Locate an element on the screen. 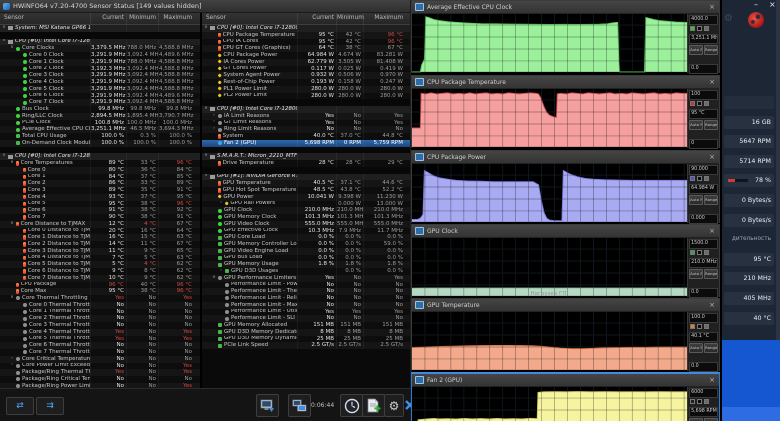 Image resolution: width=780 pixels, height=421 pixels. sensor-row: GT Cores Power 0.117 W 0.025 W 0.419 W is located at coordinates (306, 69).